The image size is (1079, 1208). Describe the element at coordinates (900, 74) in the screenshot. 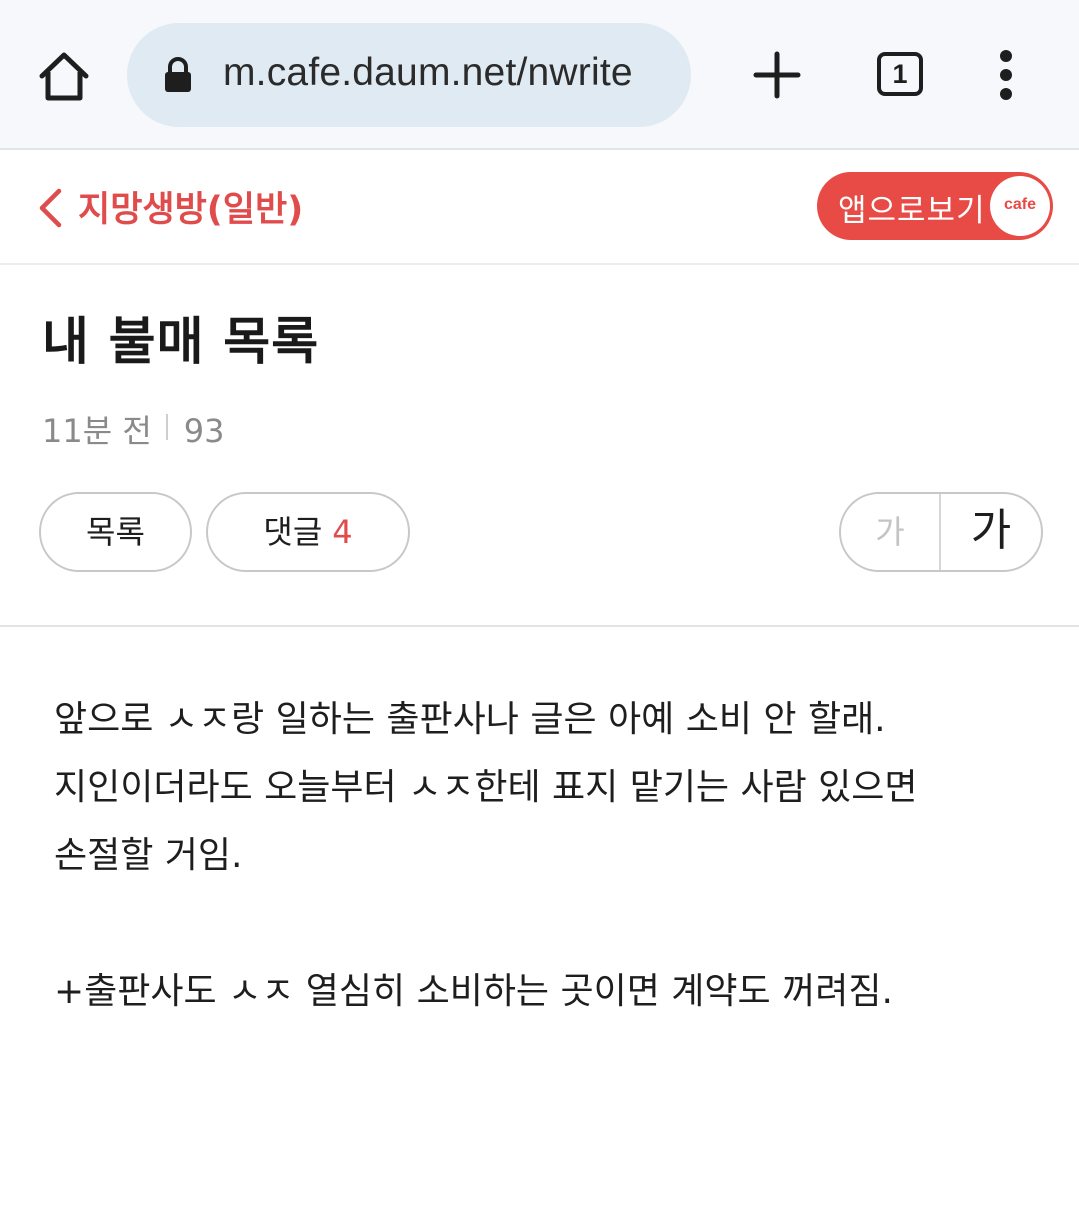

I see `tab-switcher-button: 1` at that location.